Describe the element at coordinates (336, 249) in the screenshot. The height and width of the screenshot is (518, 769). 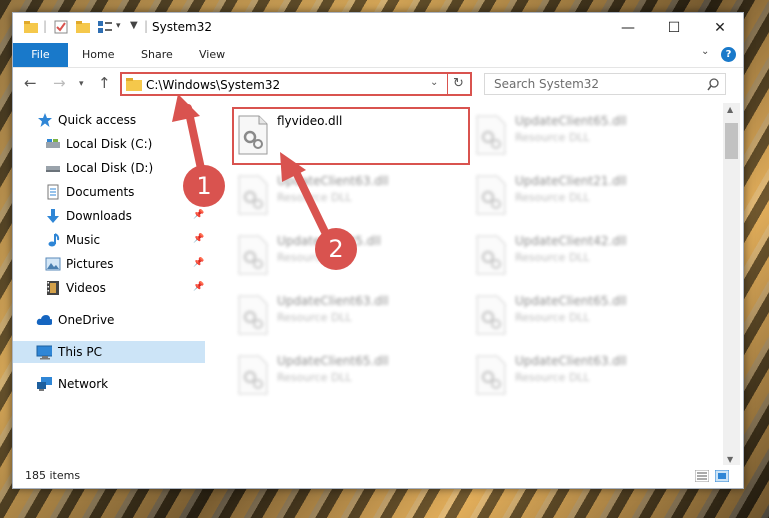
I see `step-badge-2: 2` at that location.